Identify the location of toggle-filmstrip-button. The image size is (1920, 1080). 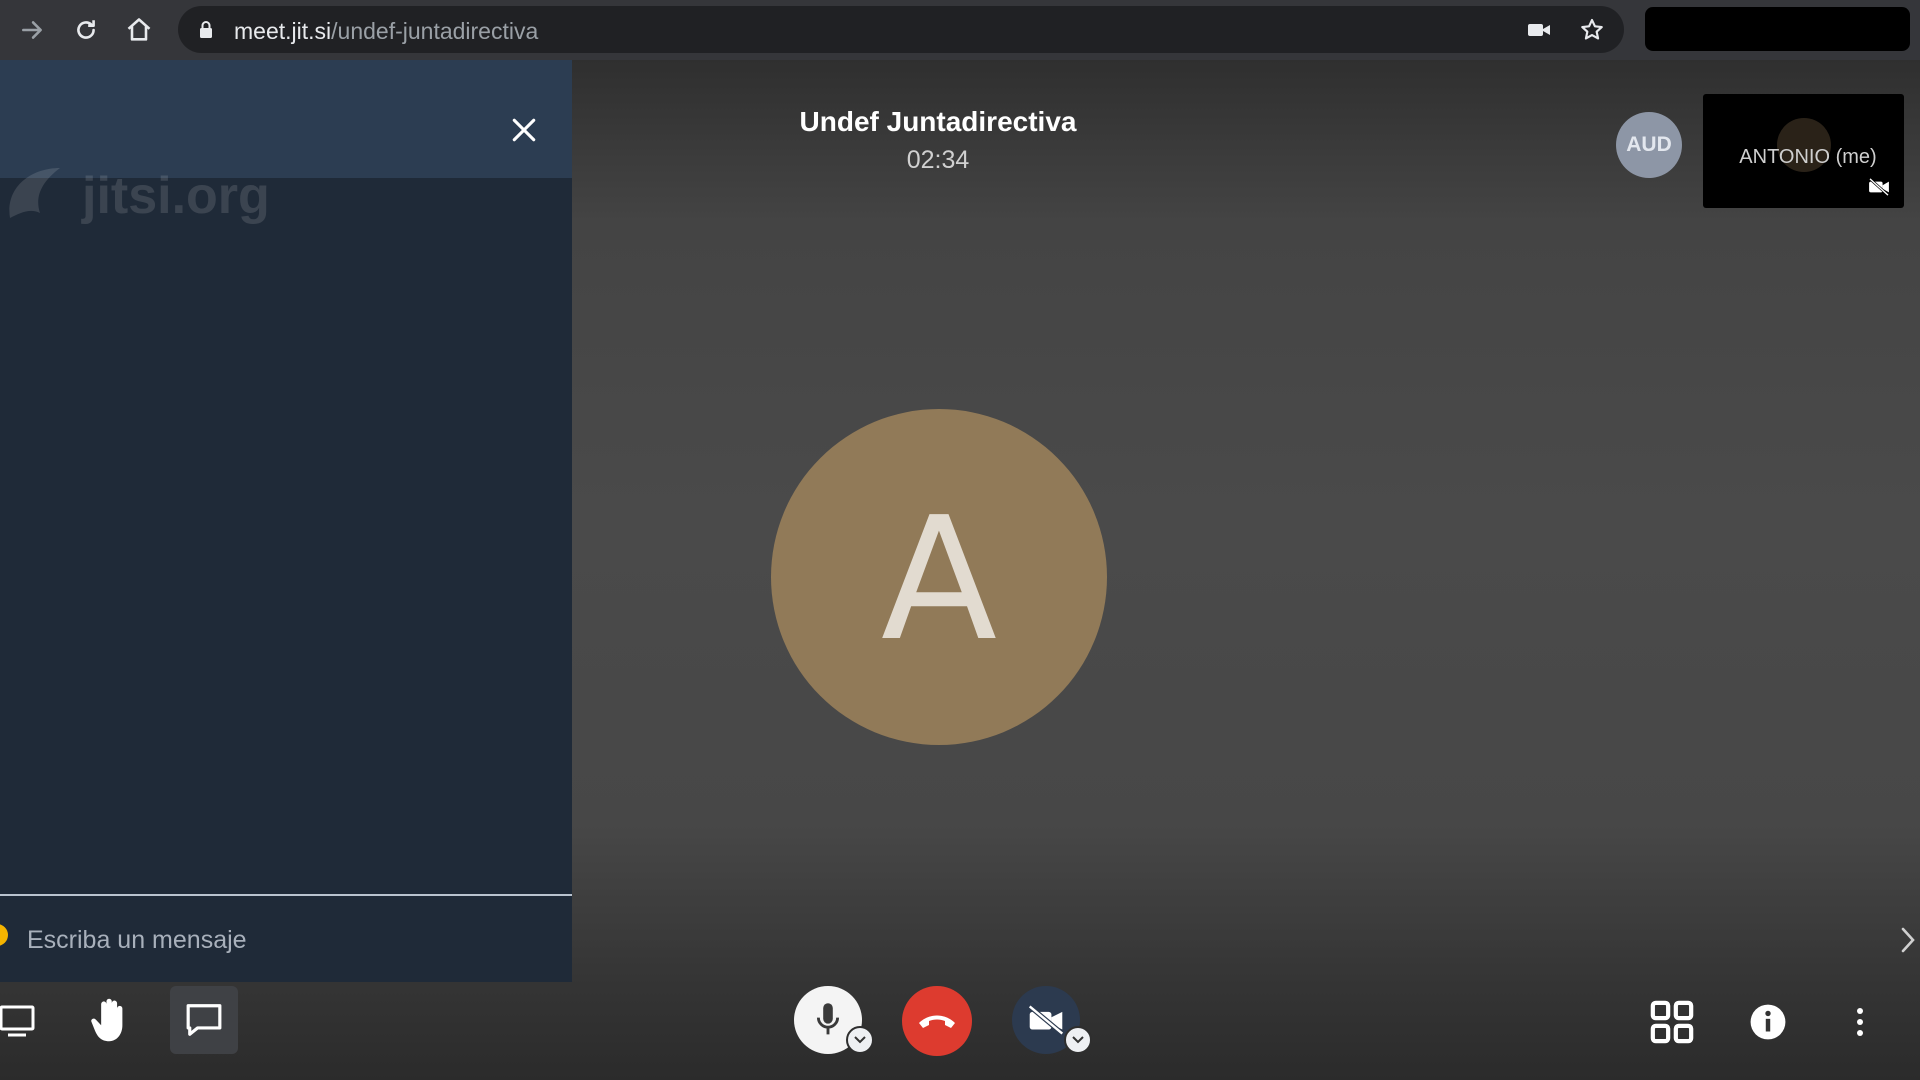
(1908, 942).